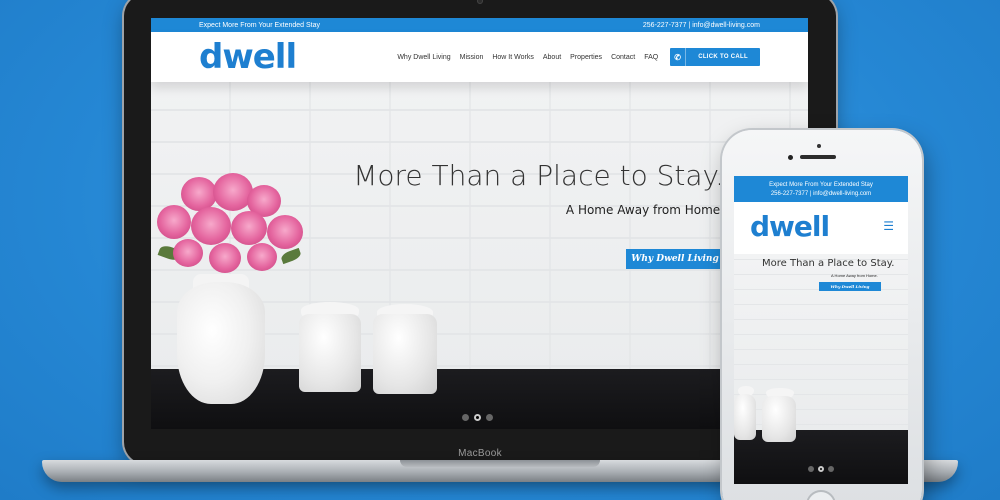 This screenshot has width=1000, height=500. Describe the element at coordinates (723, 57) in the screenshot. I see `cta-label: CLICK TO CALL` at that location.